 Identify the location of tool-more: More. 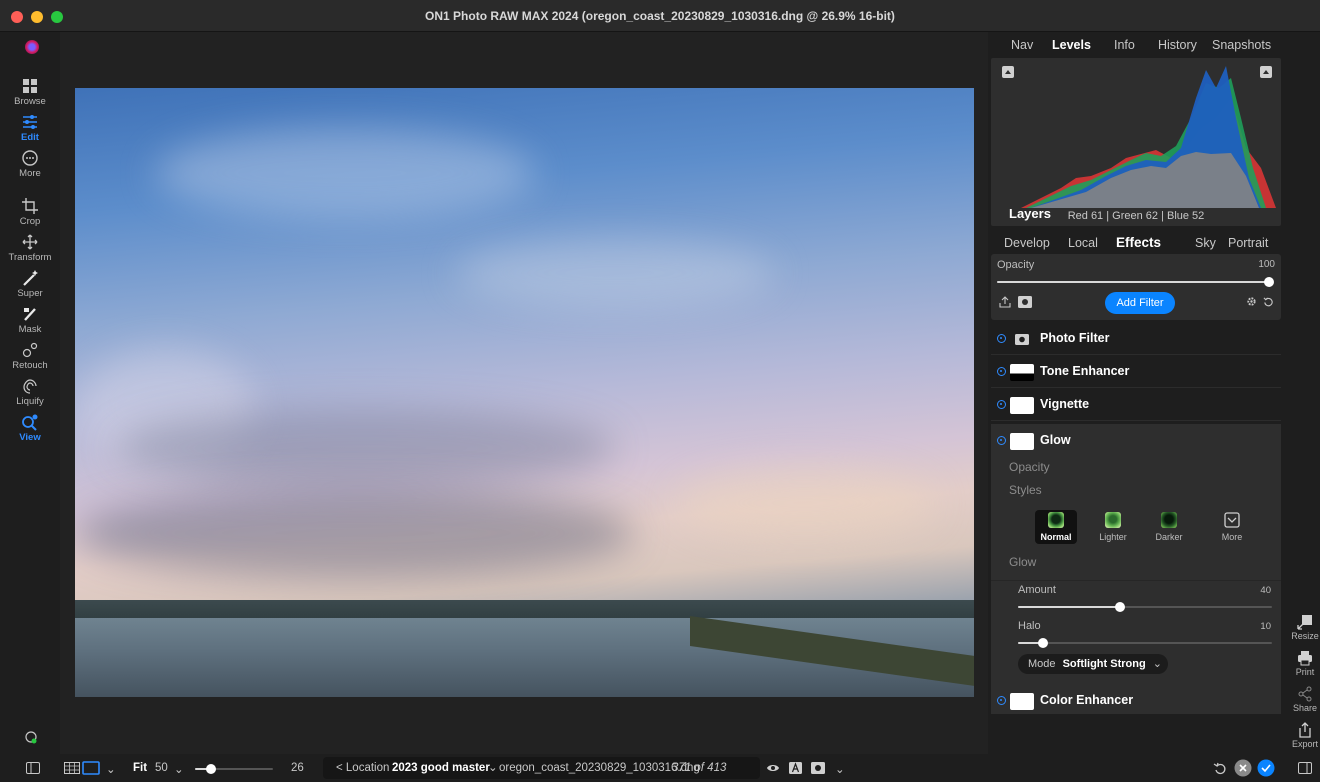
(30, 164).